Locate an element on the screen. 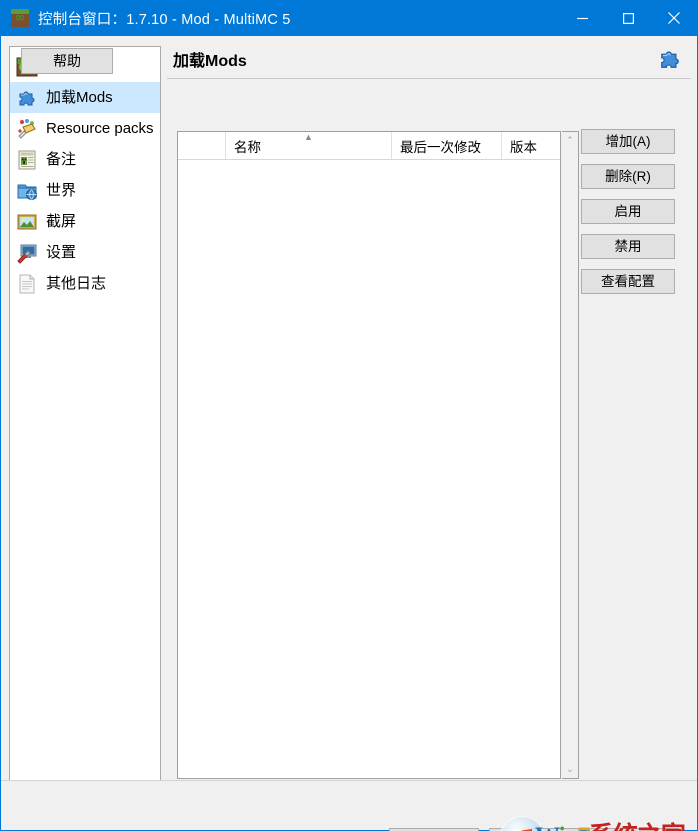 The height and width of the screenshot is (831, 698). scrollbar-track is located at coordinates (570, 455).